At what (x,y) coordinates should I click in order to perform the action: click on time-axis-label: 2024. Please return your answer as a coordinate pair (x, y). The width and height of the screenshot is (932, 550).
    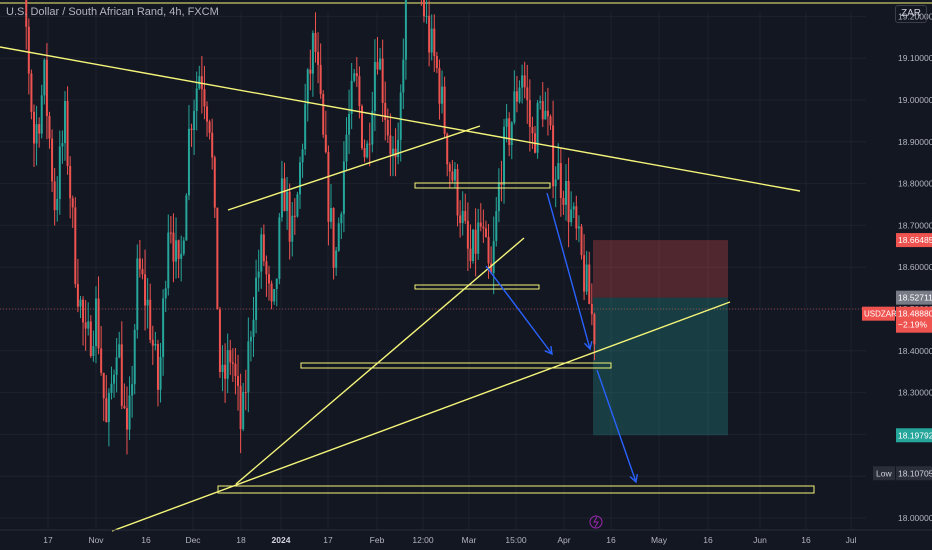
    Looking at the image, I should click on (281, 540).